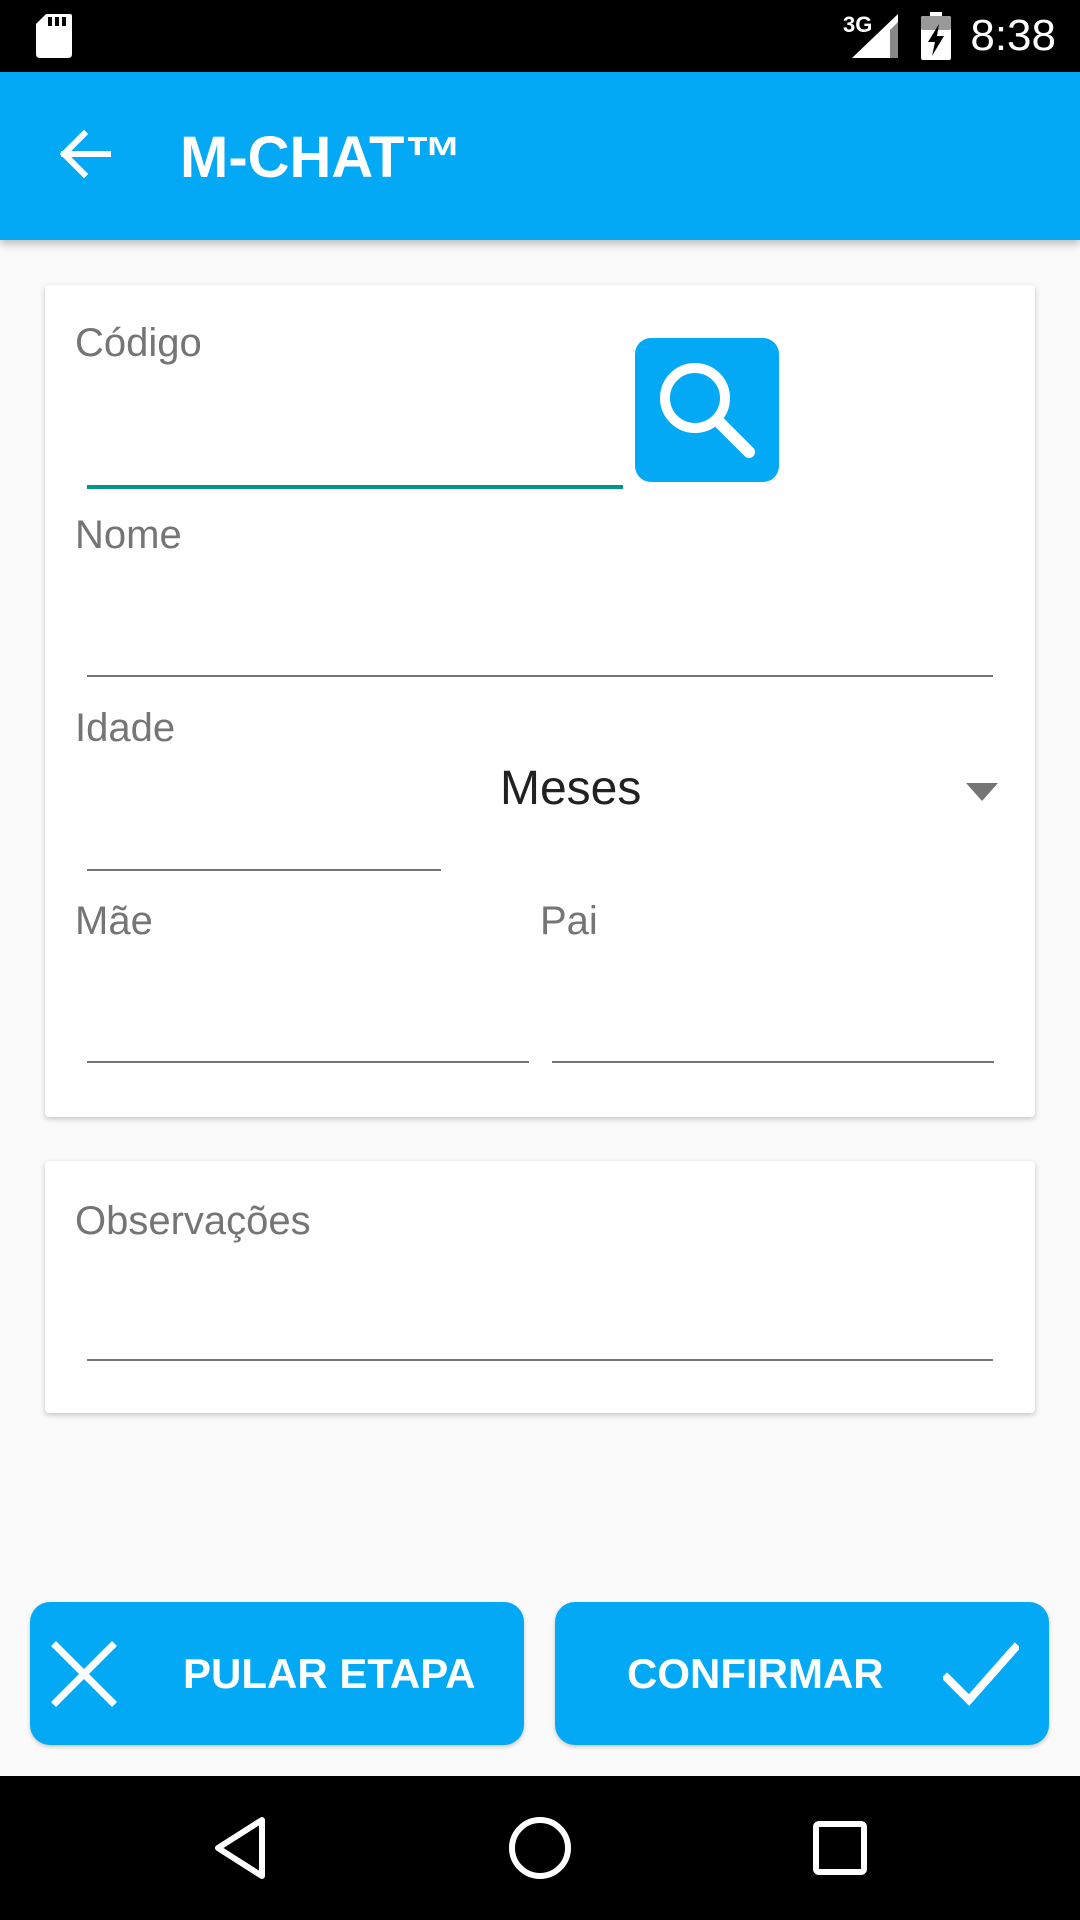 Image resolution: width=1080 pixels, height=1920 pixels. Describe the element at coordinates (138, 343) in the screenshot. I see `codigo-label: Código` at that location.